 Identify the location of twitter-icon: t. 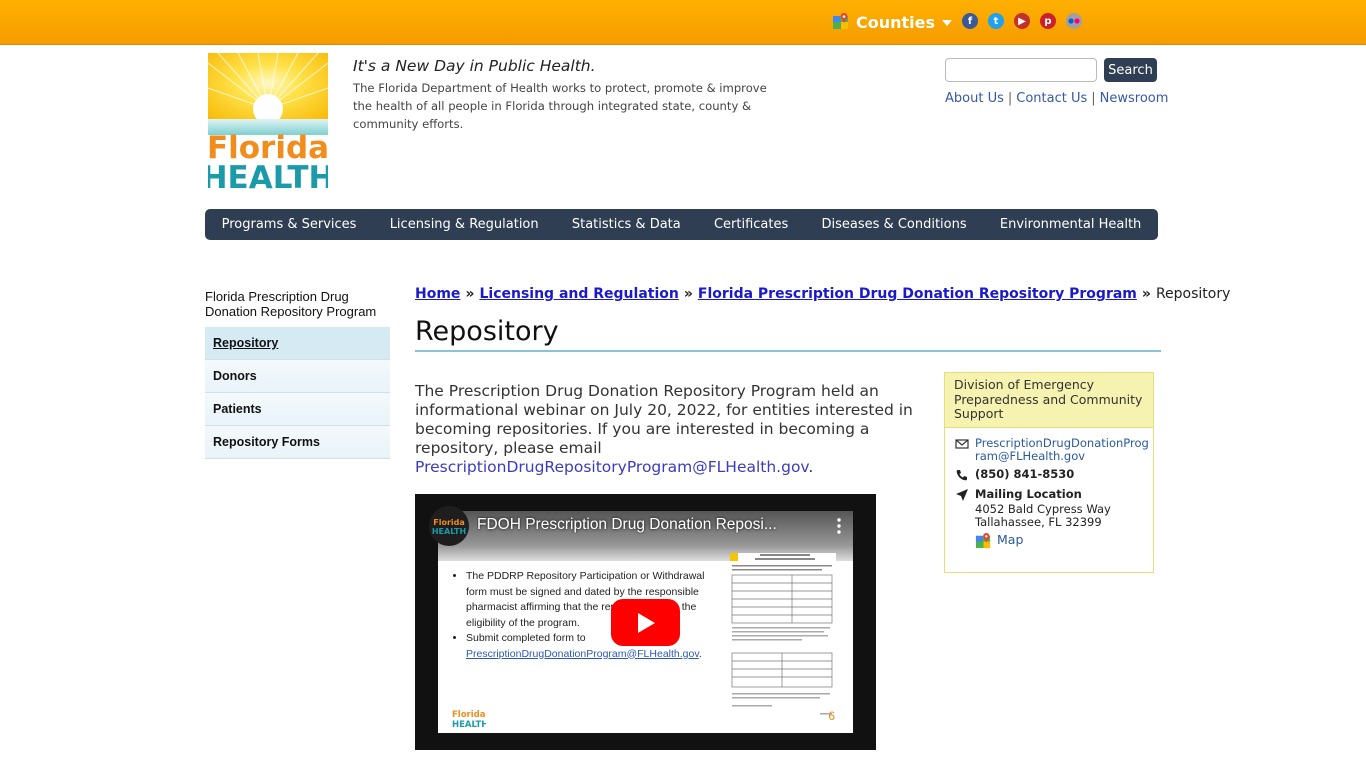
(996, 21).